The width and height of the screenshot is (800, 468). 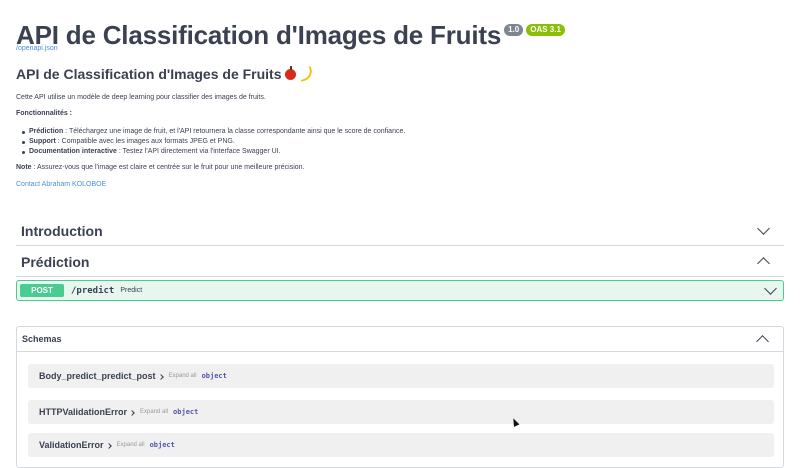 What do you see at coordinates (61, 184) in the screenshot?
I see `contact-link: Contact Abraham KOLOBOE` at bounding box center [61, 184].